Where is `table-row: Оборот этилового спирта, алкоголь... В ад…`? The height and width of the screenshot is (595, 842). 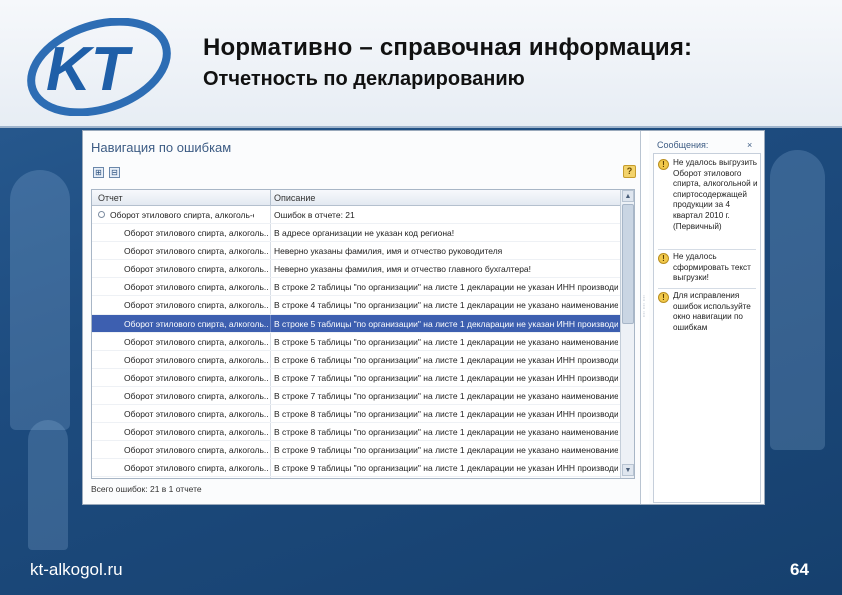
table-row: Оборот этилового спирта, алкоголь... В ад… is located at coordinates (356, 233).